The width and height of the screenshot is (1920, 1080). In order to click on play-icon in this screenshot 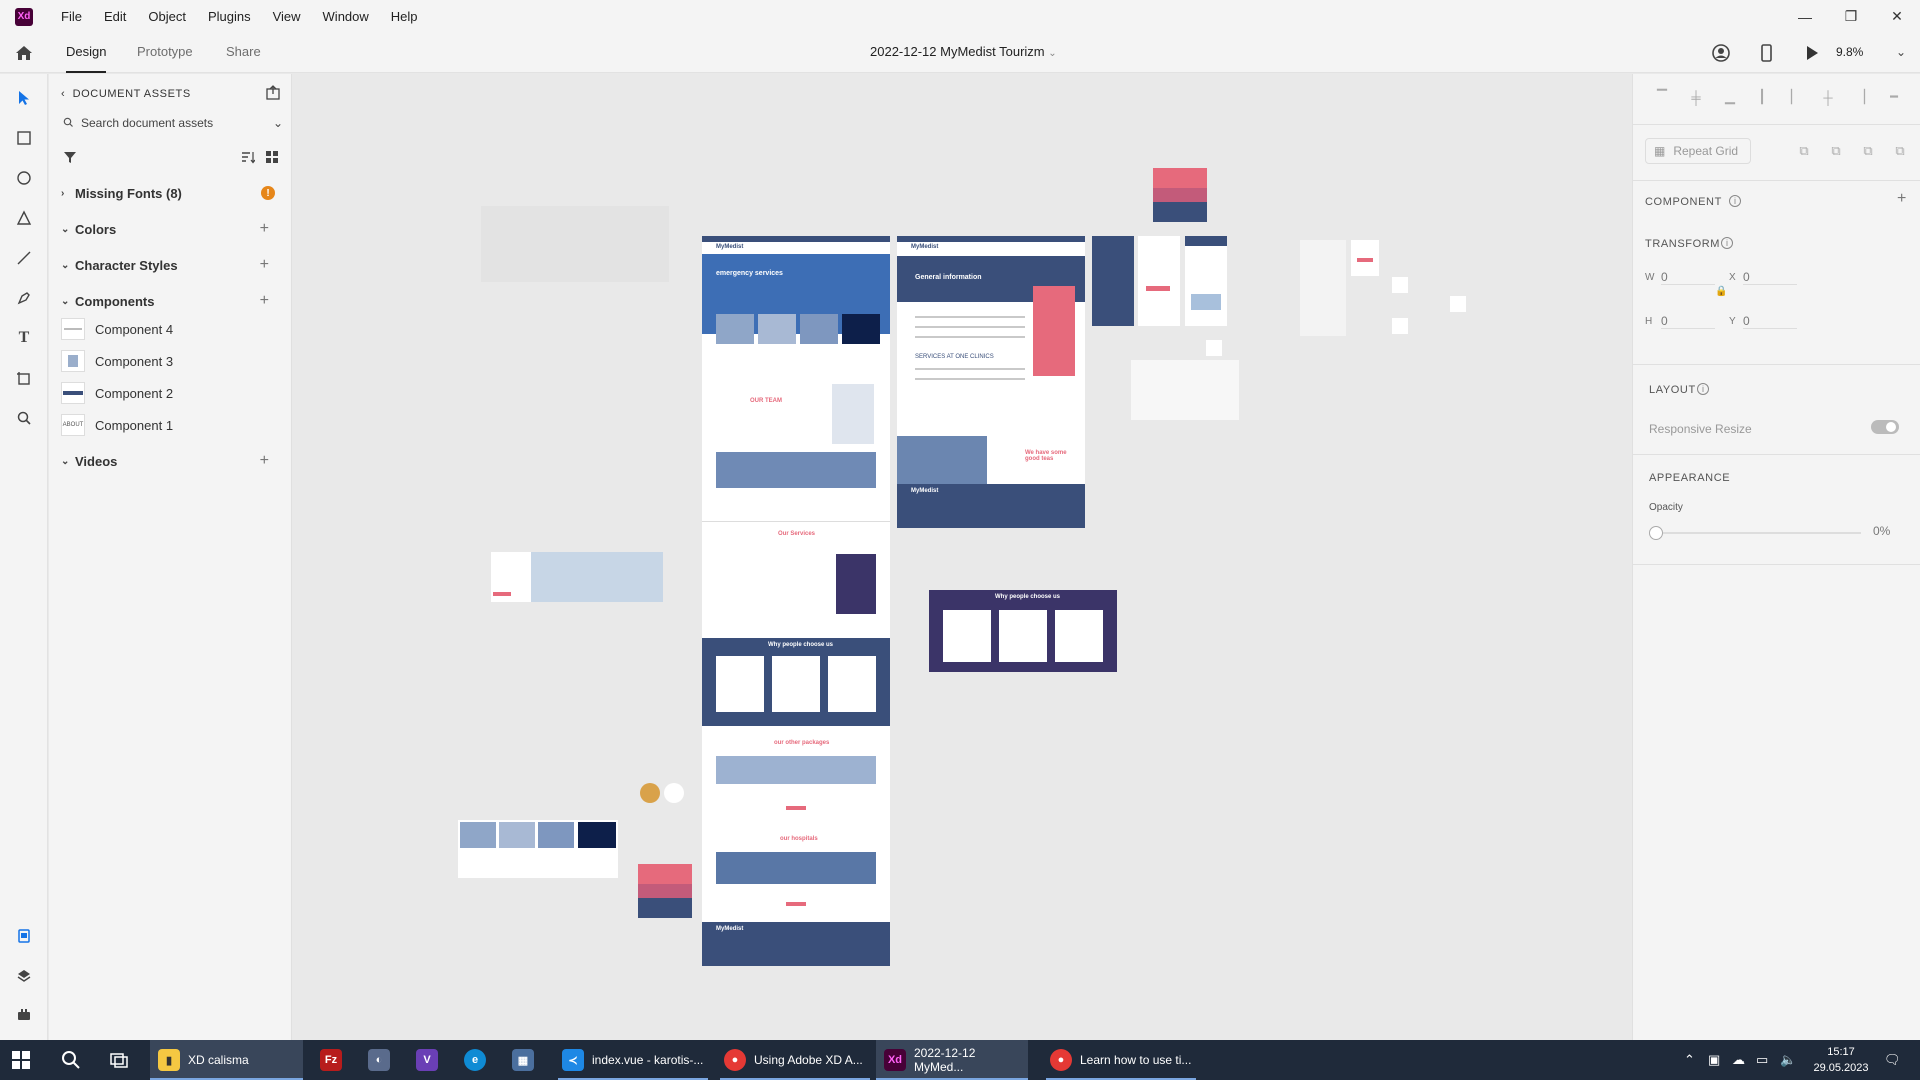, I will do `click(1811, 53)`.